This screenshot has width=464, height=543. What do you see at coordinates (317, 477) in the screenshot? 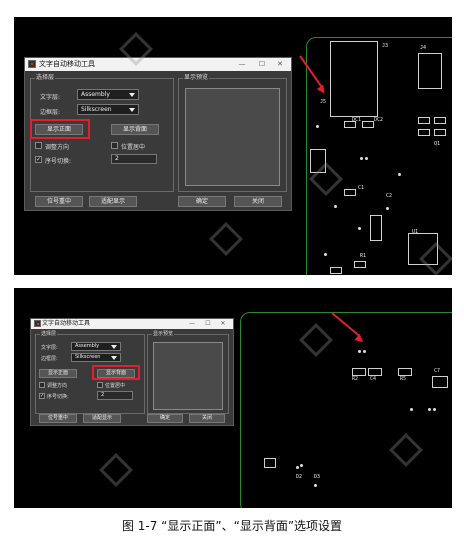
I see `pcb-label: D3` at bounding box center [317, 477].